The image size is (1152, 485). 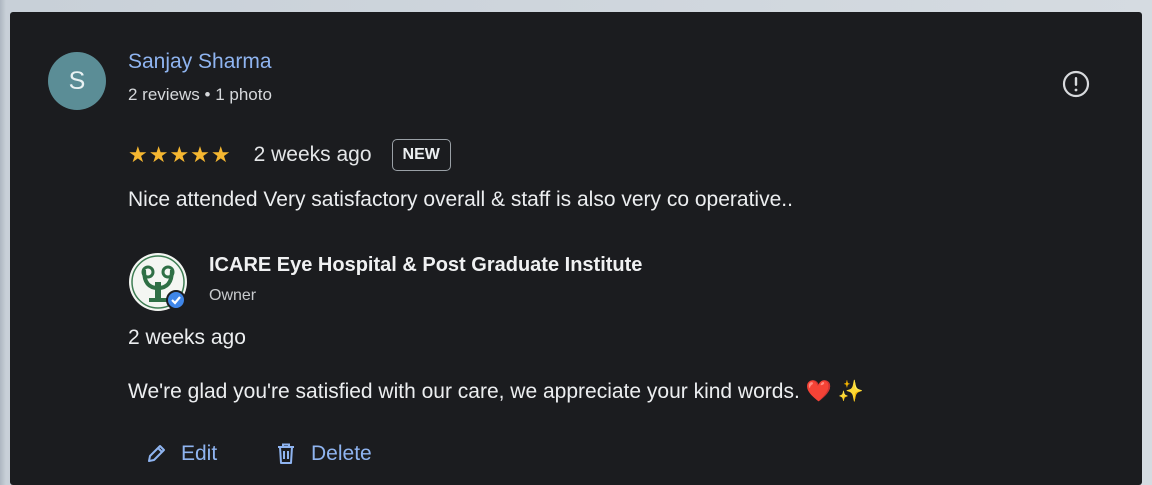 I want to click on rating-row: ★★★★★ 2 weeks ago NEW, so click(x=289, y=155).